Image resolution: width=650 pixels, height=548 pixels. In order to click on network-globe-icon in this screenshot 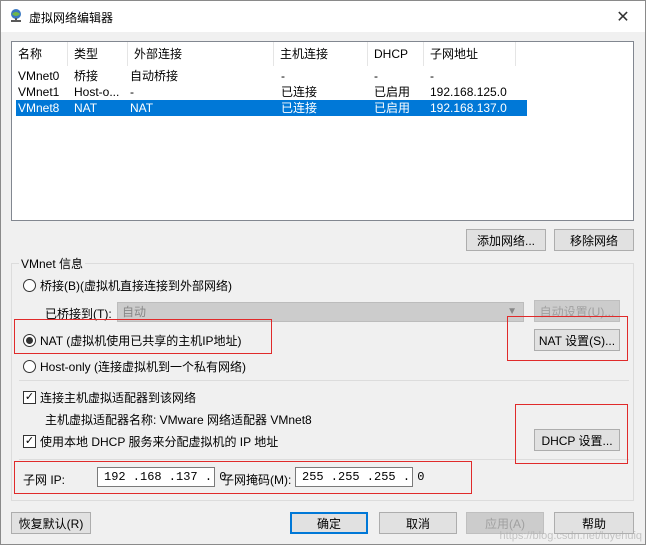, I will do `click(16, 15)`.